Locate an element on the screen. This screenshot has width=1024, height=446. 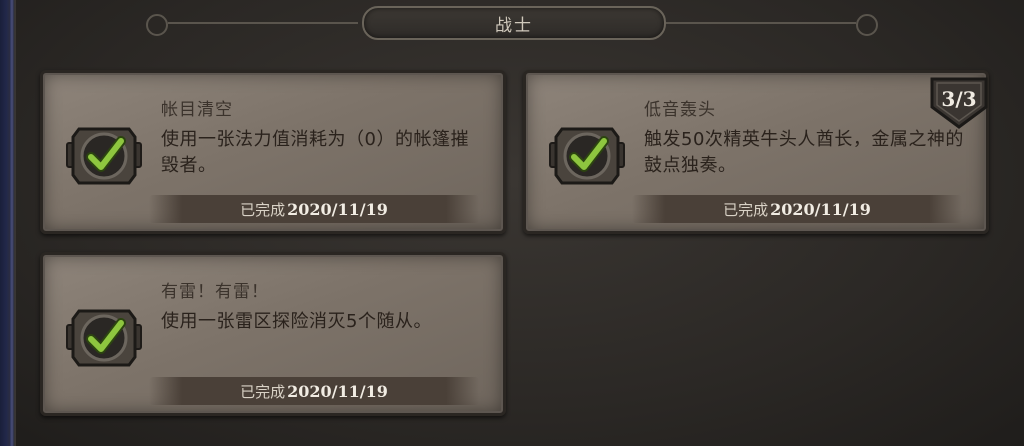
class-header: 战士 is located at coordinates (514, 23).